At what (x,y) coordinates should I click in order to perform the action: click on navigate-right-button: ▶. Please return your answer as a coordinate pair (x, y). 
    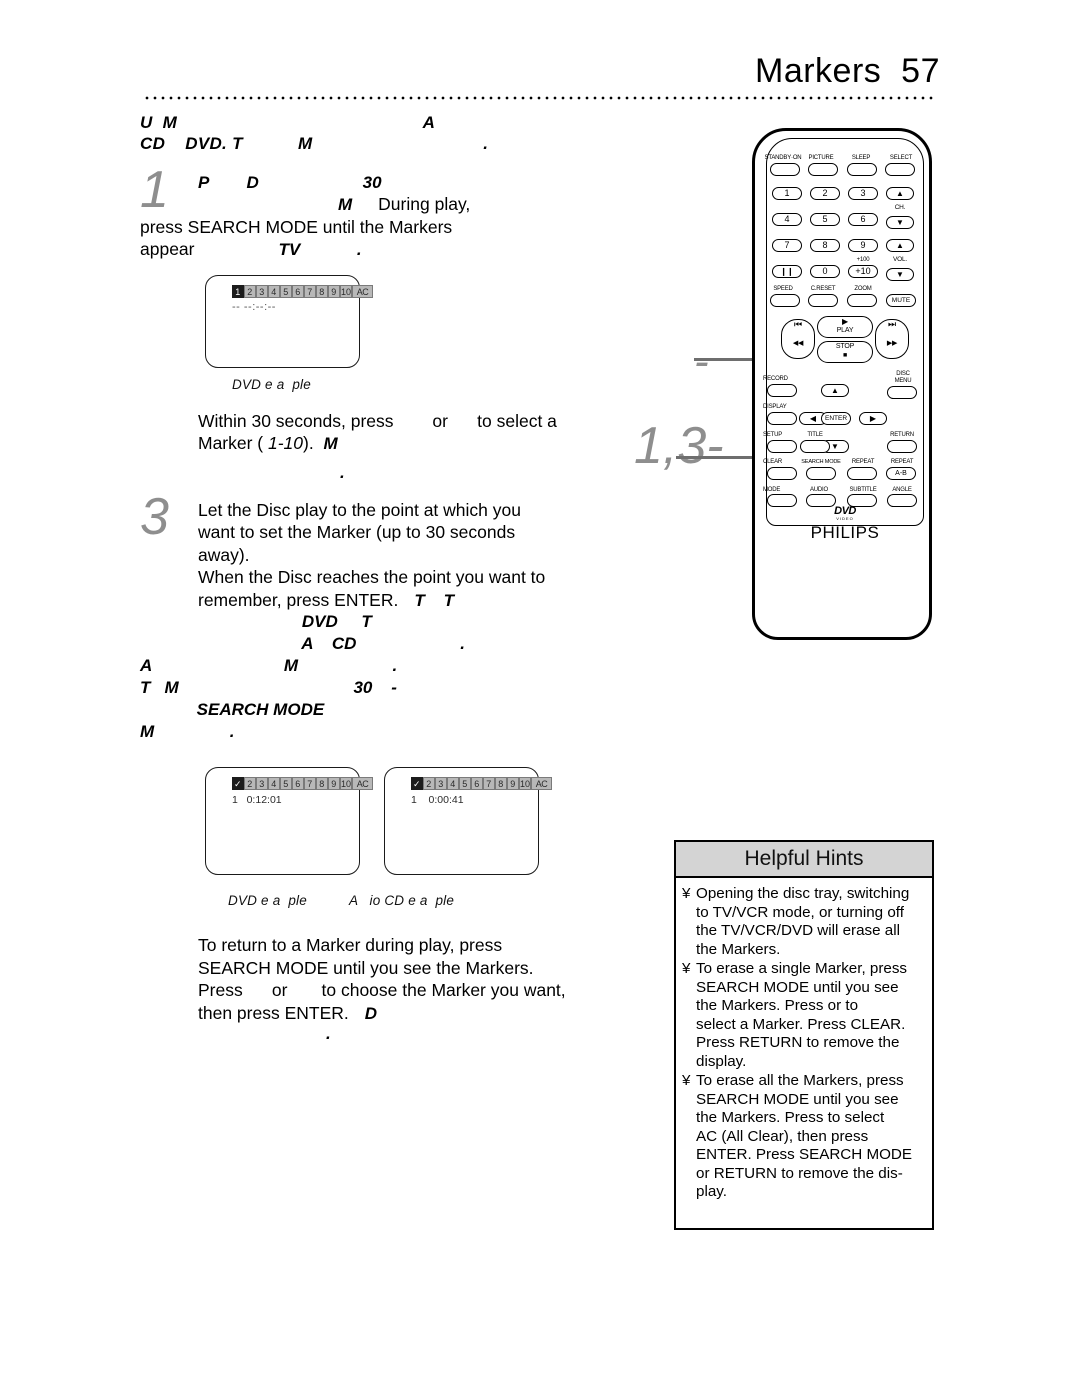
    Looking at the image, I should click on (873, 418).